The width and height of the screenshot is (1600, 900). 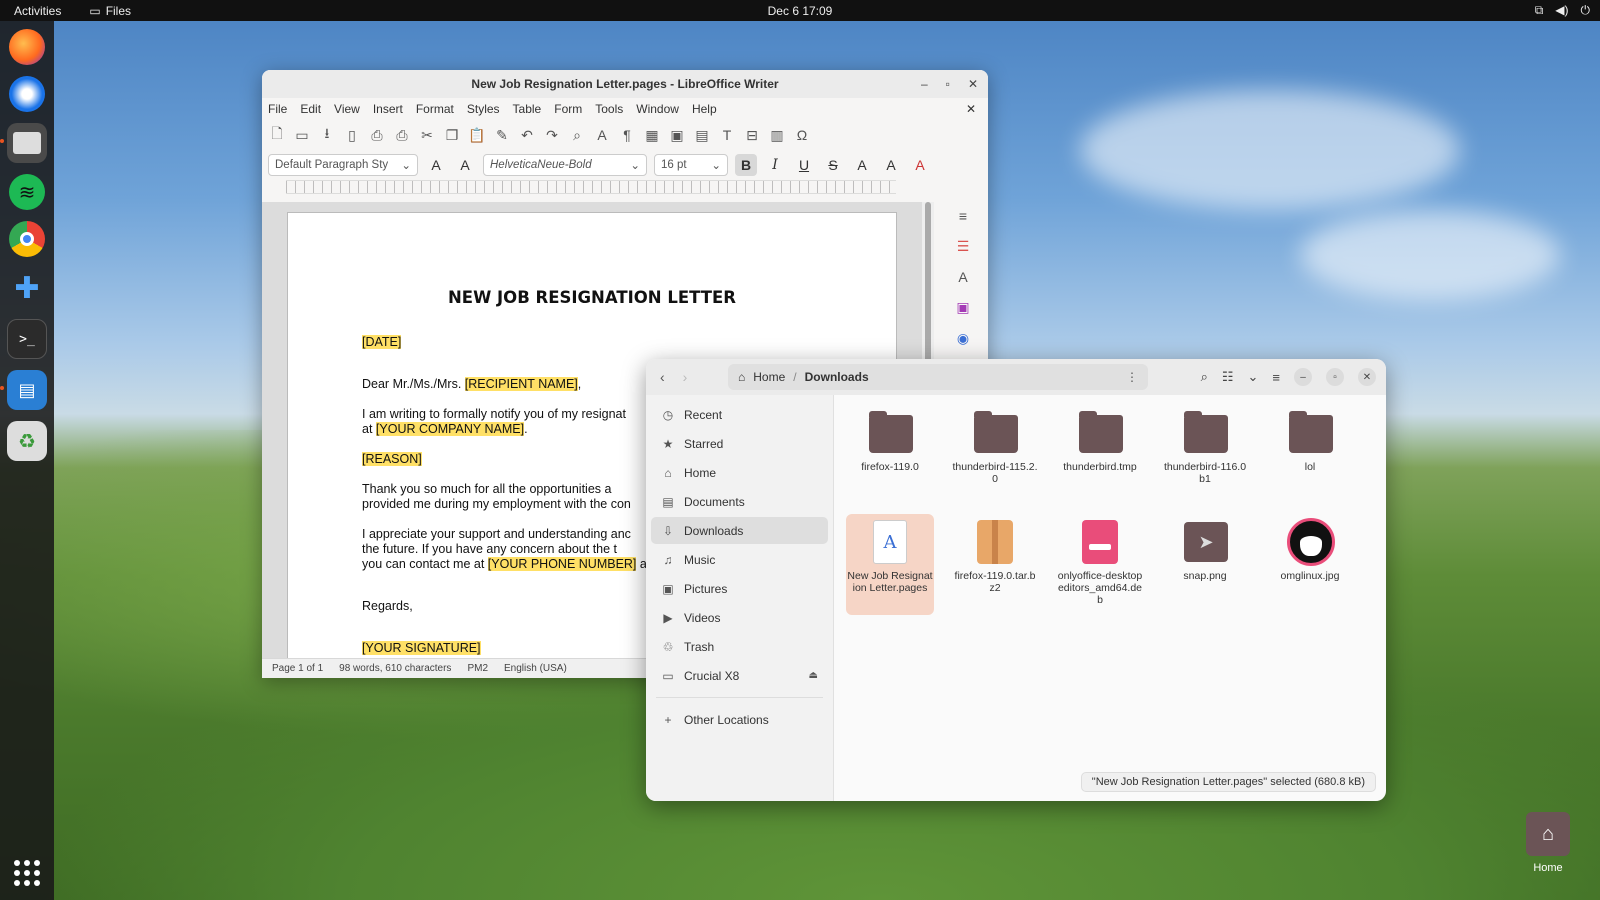 I want to click on status-language: English (USA), so click(x=535, y=668).